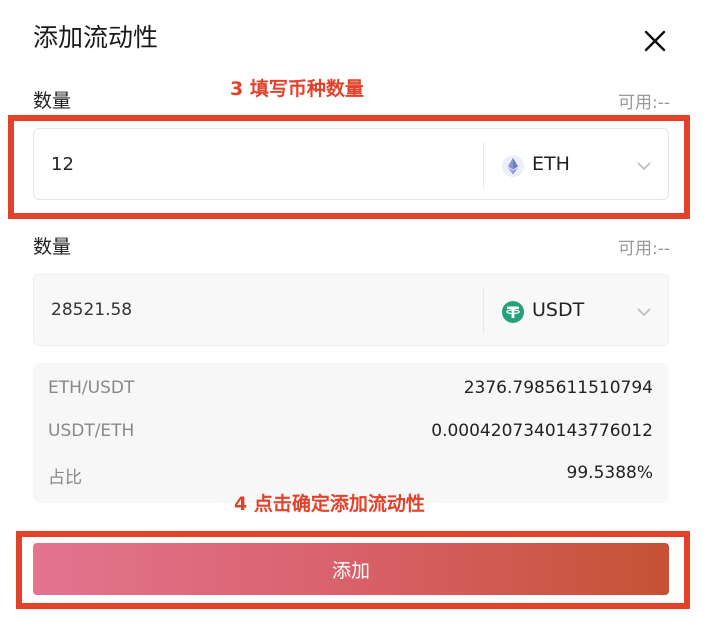 This screenshot has width=714, height=634. What do you see at coordinates (558, 310) in the screenshot?
I see `token-name-usdt: USDT` at bounding box center [558, 310].